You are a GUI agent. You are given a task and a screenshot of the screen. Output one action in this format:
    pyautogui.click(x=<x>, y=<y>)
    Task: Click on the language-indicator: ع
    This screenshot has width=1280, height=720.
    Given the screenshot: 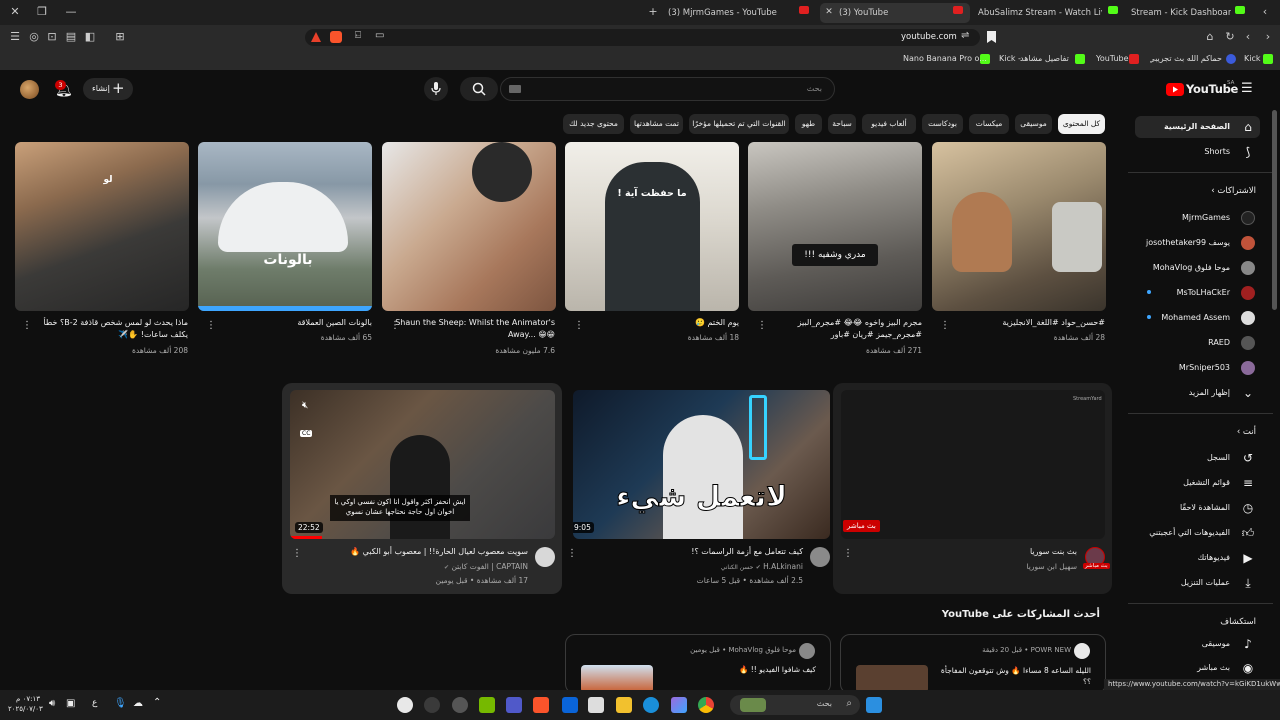 What is the action you would take?
    pyautogui.click(x=94, y=703)
    